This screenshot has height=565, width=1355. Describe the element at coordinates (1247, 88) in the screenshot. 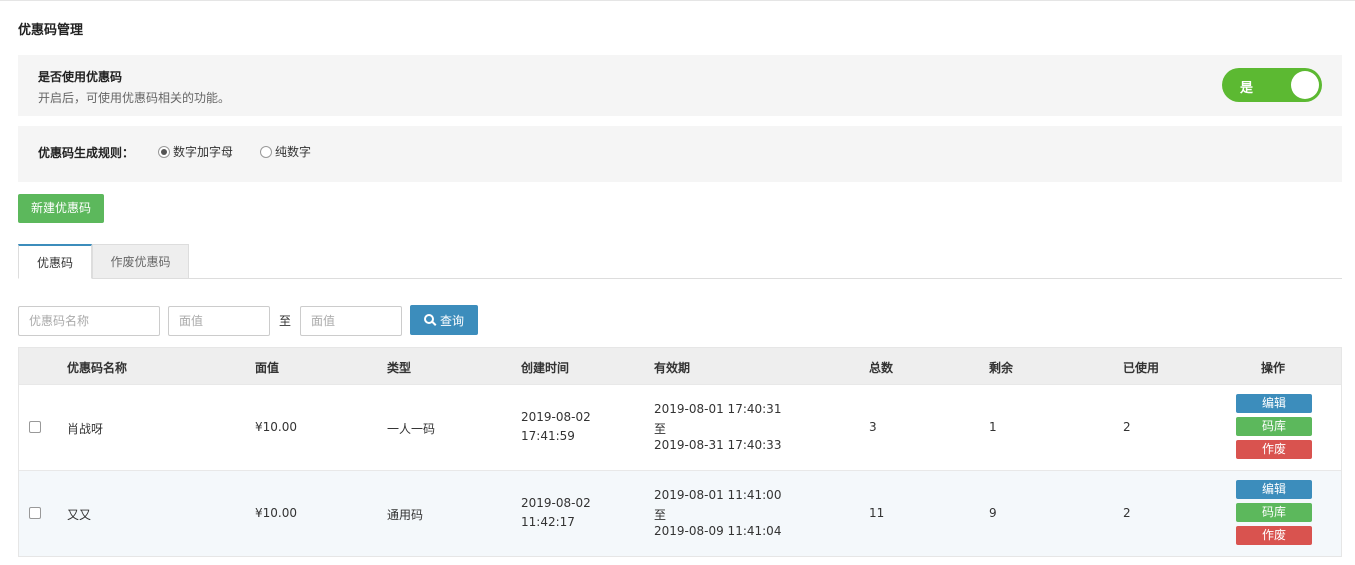

I see `switch-label: 是` at that location.